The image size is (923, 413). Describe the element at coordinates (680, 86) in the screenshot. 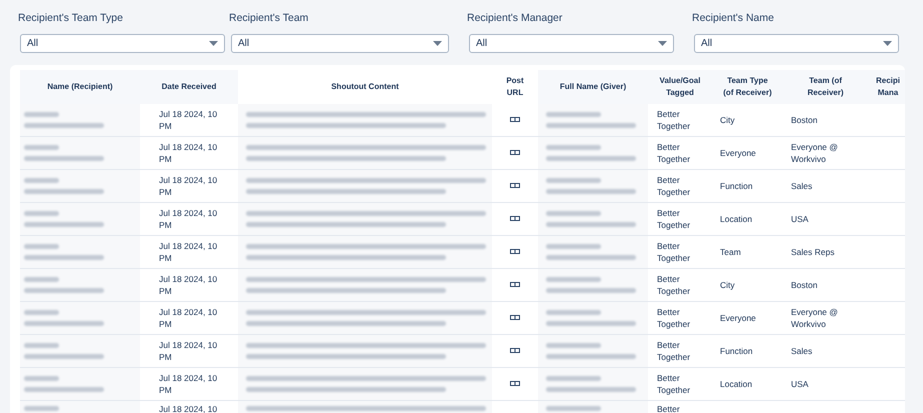

I see `column-header: Value/Goal Tagged` at that location.